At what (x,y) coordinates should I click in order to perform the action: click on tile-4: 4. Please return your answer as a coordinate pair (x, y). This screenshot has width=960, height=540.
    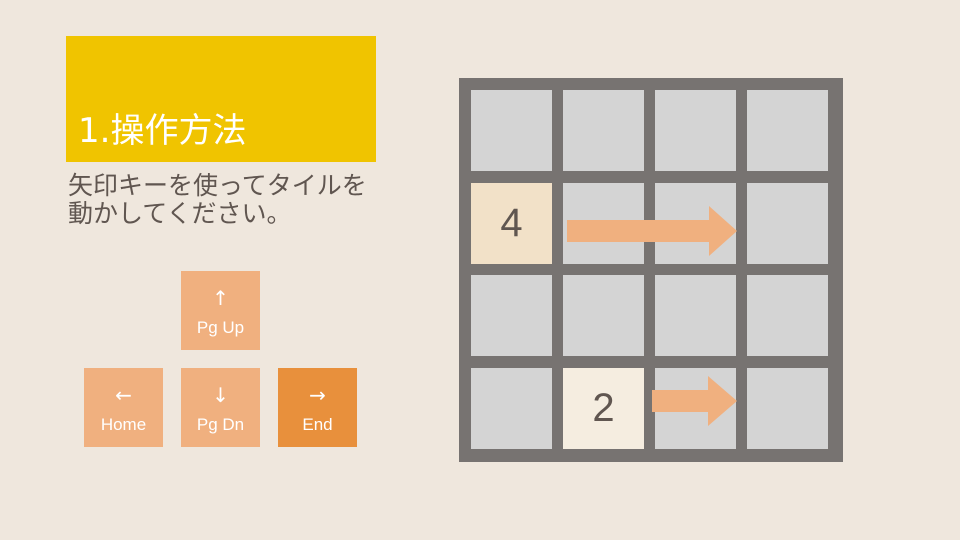
    Looking at the image, I should click on (511, 223).